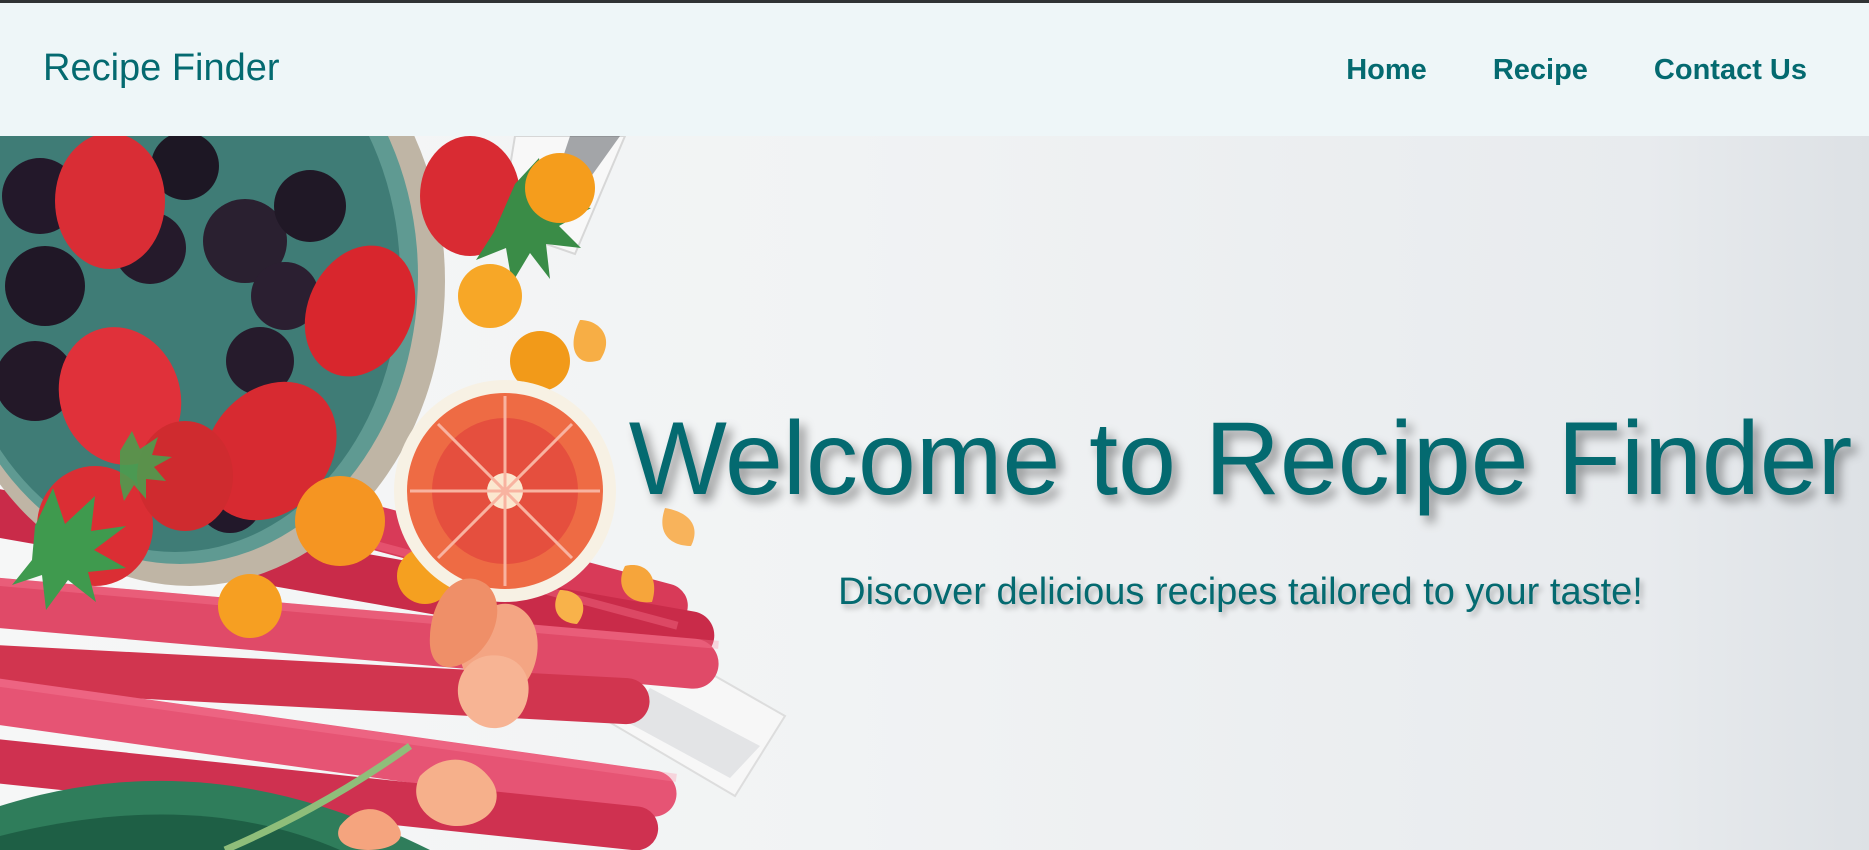  I want to click on hero-title: Welcome to Recipe Finder, so click(1240, 459).